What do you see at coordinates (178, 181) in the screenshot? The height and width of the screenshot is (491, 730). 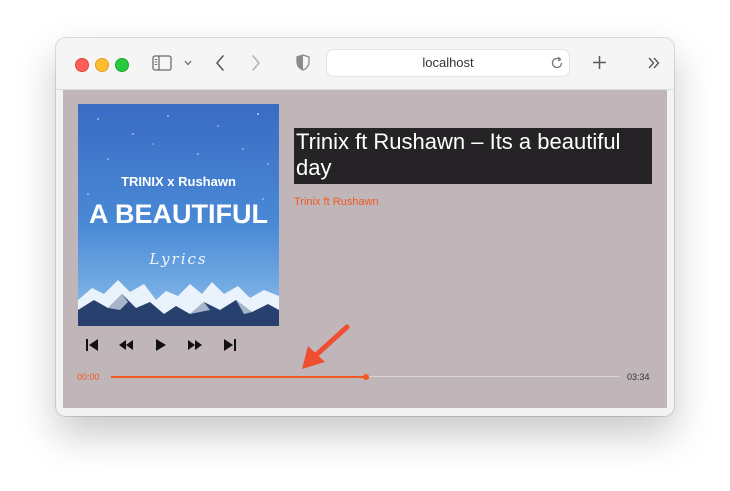 I see `album-art-text-1: TRINIX x Rushawn` at bounding box center [178, 181].